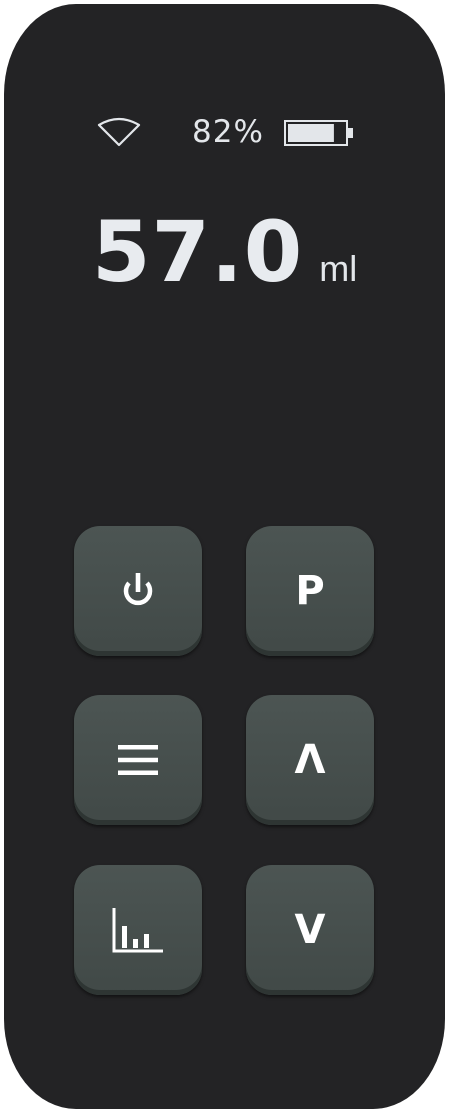  I want to click on power-button, so click(138, 591).